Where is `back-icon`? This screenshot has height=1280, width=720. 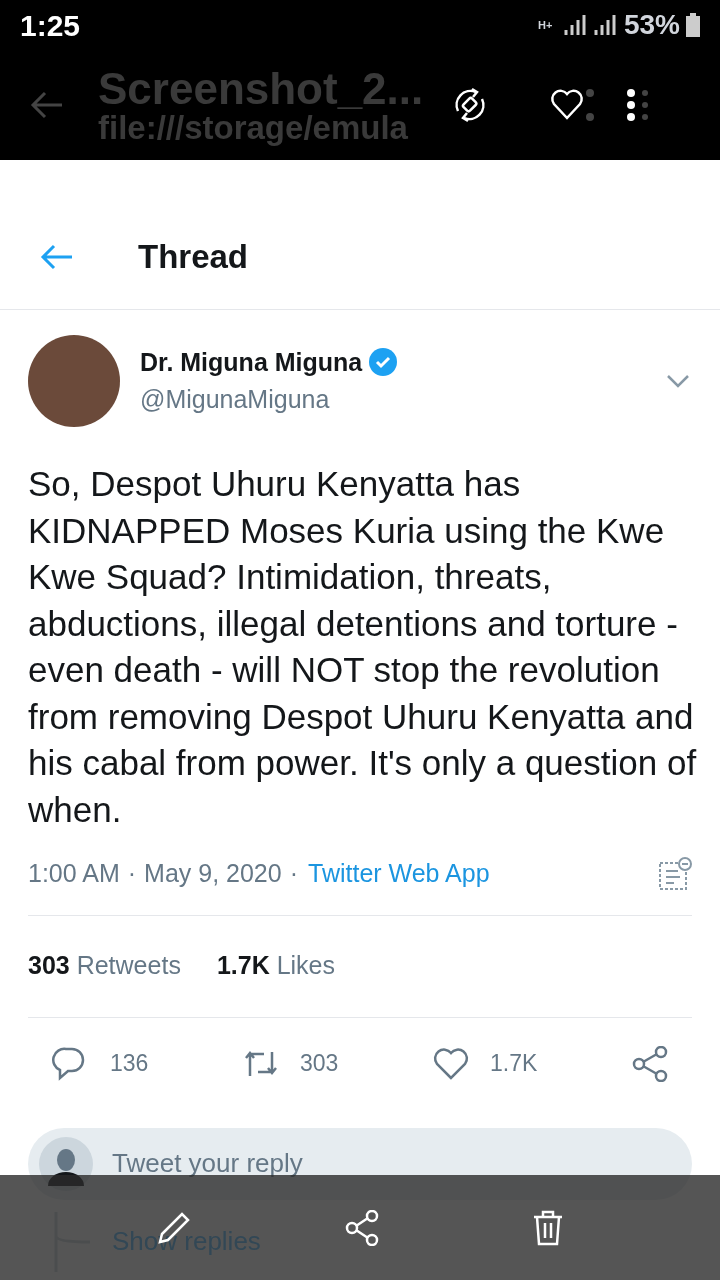 back-icon is located at coordinates (57, 257).